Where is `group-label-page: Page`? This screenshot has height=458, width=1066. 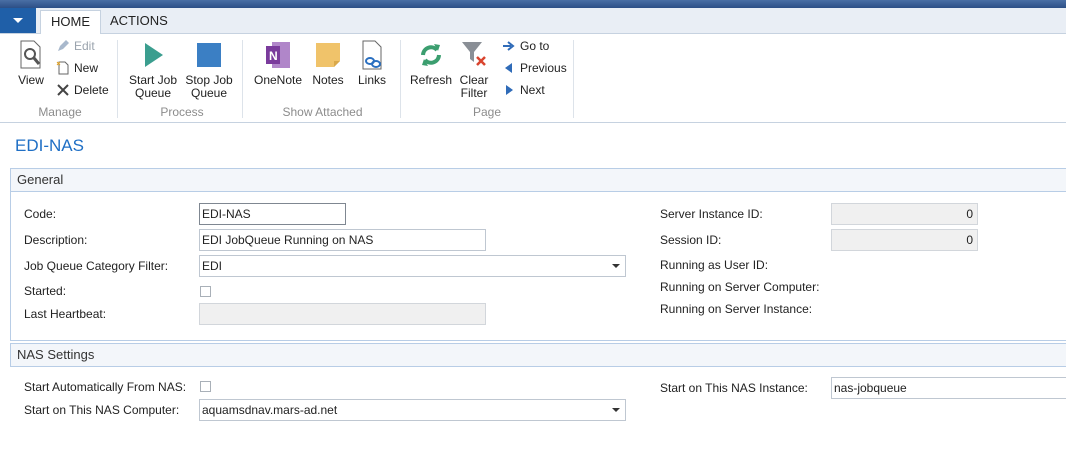 group-label-page: Page is located at coordinates (487, 112).